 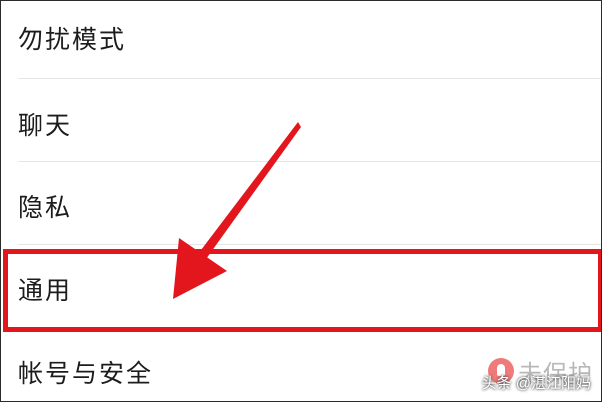 What do you see at coordinates (45, 290) in the screenshot?
I see `settings-item-label: 通用` at bounding box center [45, 290].